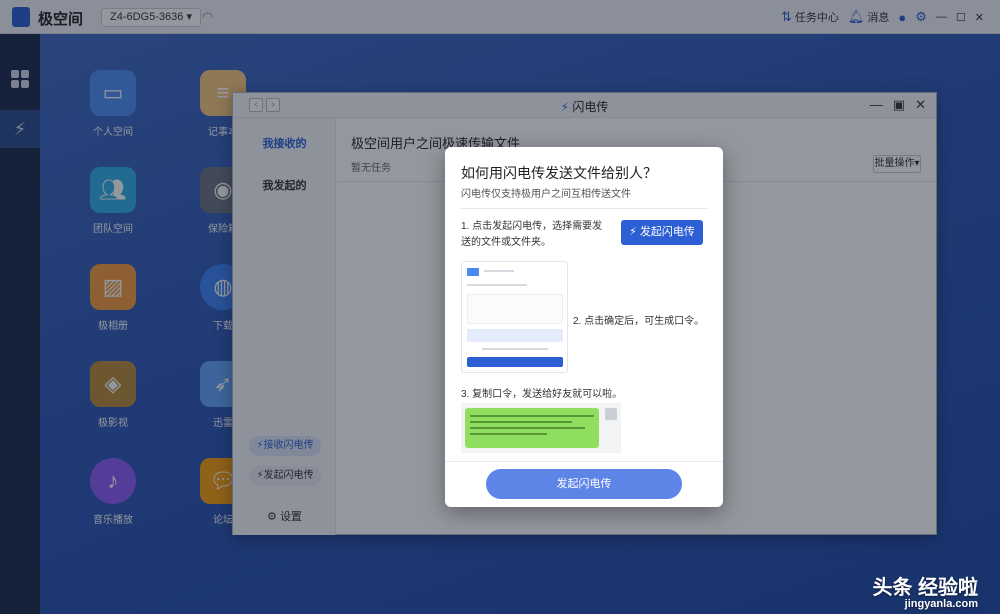 This screenshot has width=1000, height=614. Describe the element at coordinates (667, 232) in the screenshot. I see `start-flash-label: 发起闪电传` at that location.